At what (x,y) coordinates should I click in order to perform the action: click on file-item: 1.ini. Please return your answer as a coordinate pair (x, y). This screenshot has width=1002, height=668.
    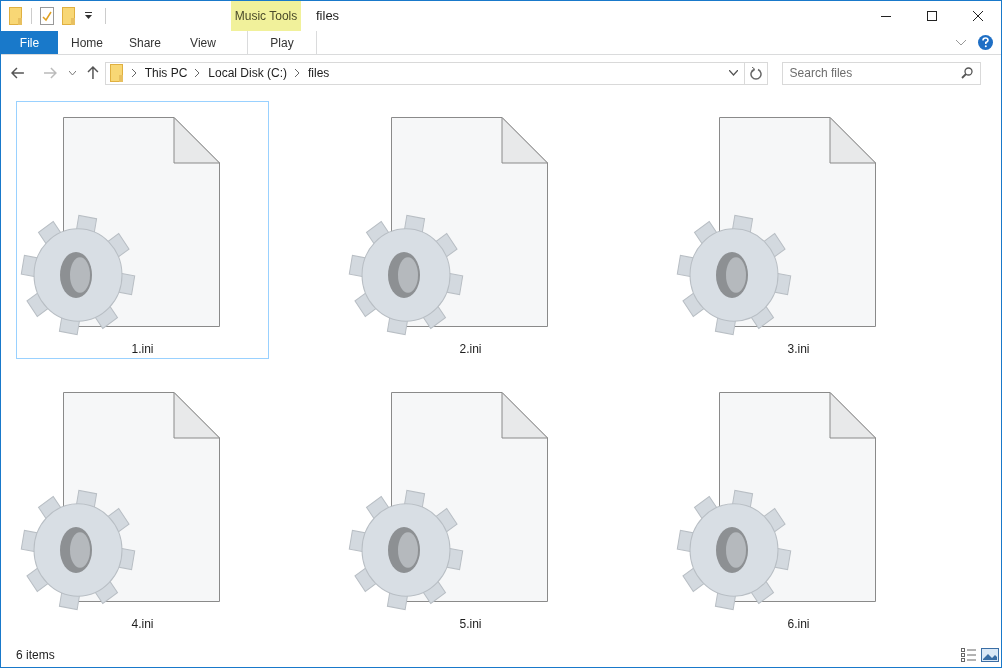
    Looking at the image, I should click on (142, 230).